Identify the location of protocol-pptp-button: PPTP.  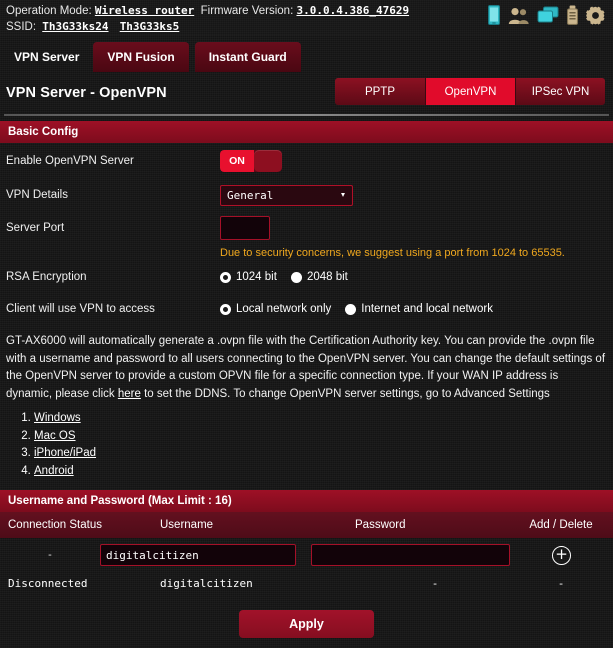
(380, 91).